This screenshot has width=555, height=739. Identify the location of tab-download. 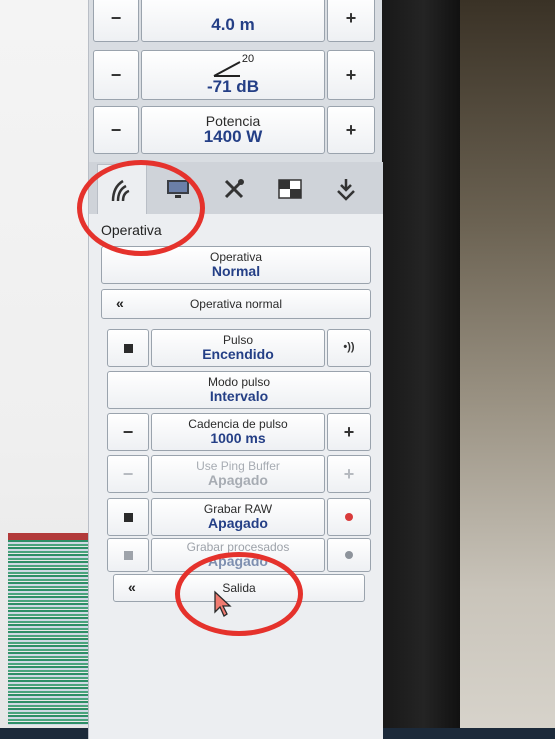
(346, 189).